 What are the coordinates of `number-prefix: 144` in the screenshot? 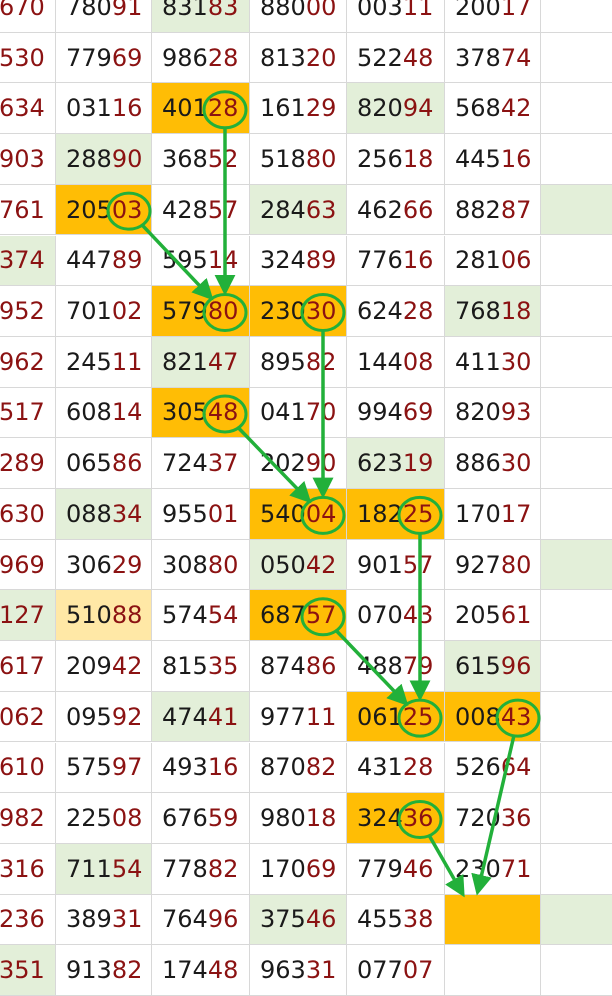 It's located at (380, 361).